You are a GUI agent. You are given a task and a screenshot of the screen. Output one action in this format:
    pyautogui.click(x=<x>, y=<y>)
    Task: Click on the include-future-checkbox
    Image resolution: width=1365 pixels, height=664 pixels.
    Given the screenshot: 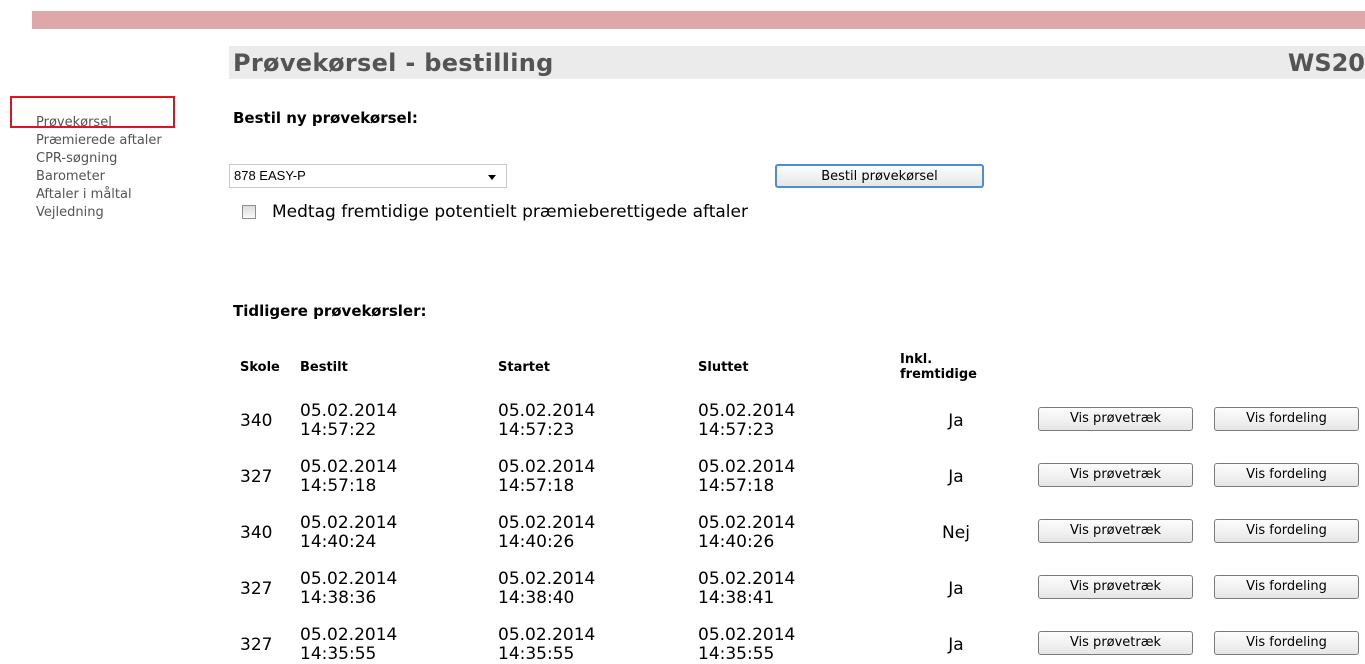 What is the action you would take?
    pyautogui.click(x=249, y=212)
    